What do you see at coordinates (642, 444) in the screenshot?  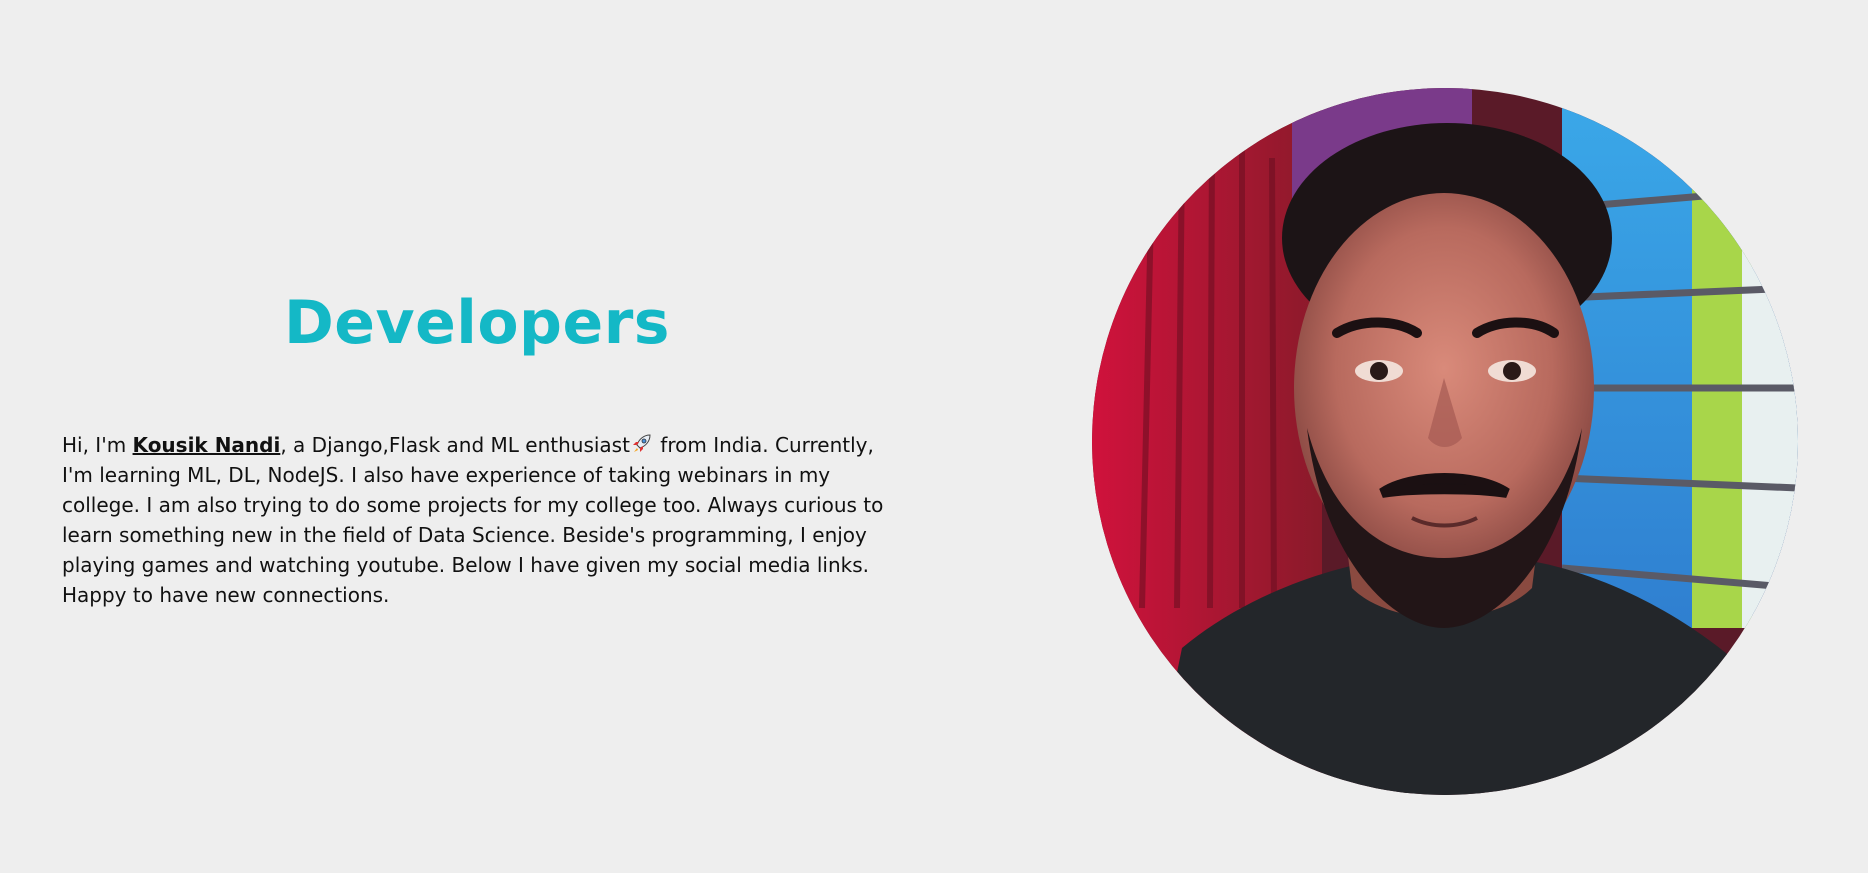 I see `rocket-icon` at bounding box center [642, 444].